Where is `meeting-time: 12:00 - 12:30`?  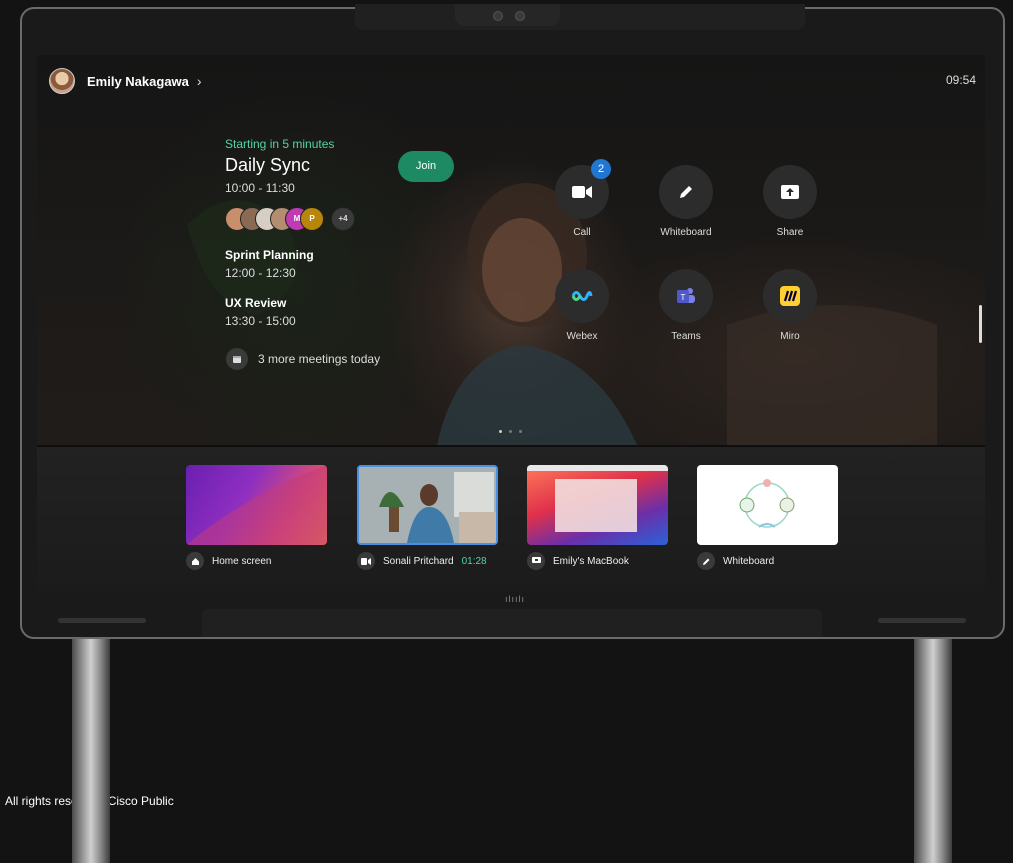
meeting-time: 12:00 - 12:30 is located at coordinates (260, 273).